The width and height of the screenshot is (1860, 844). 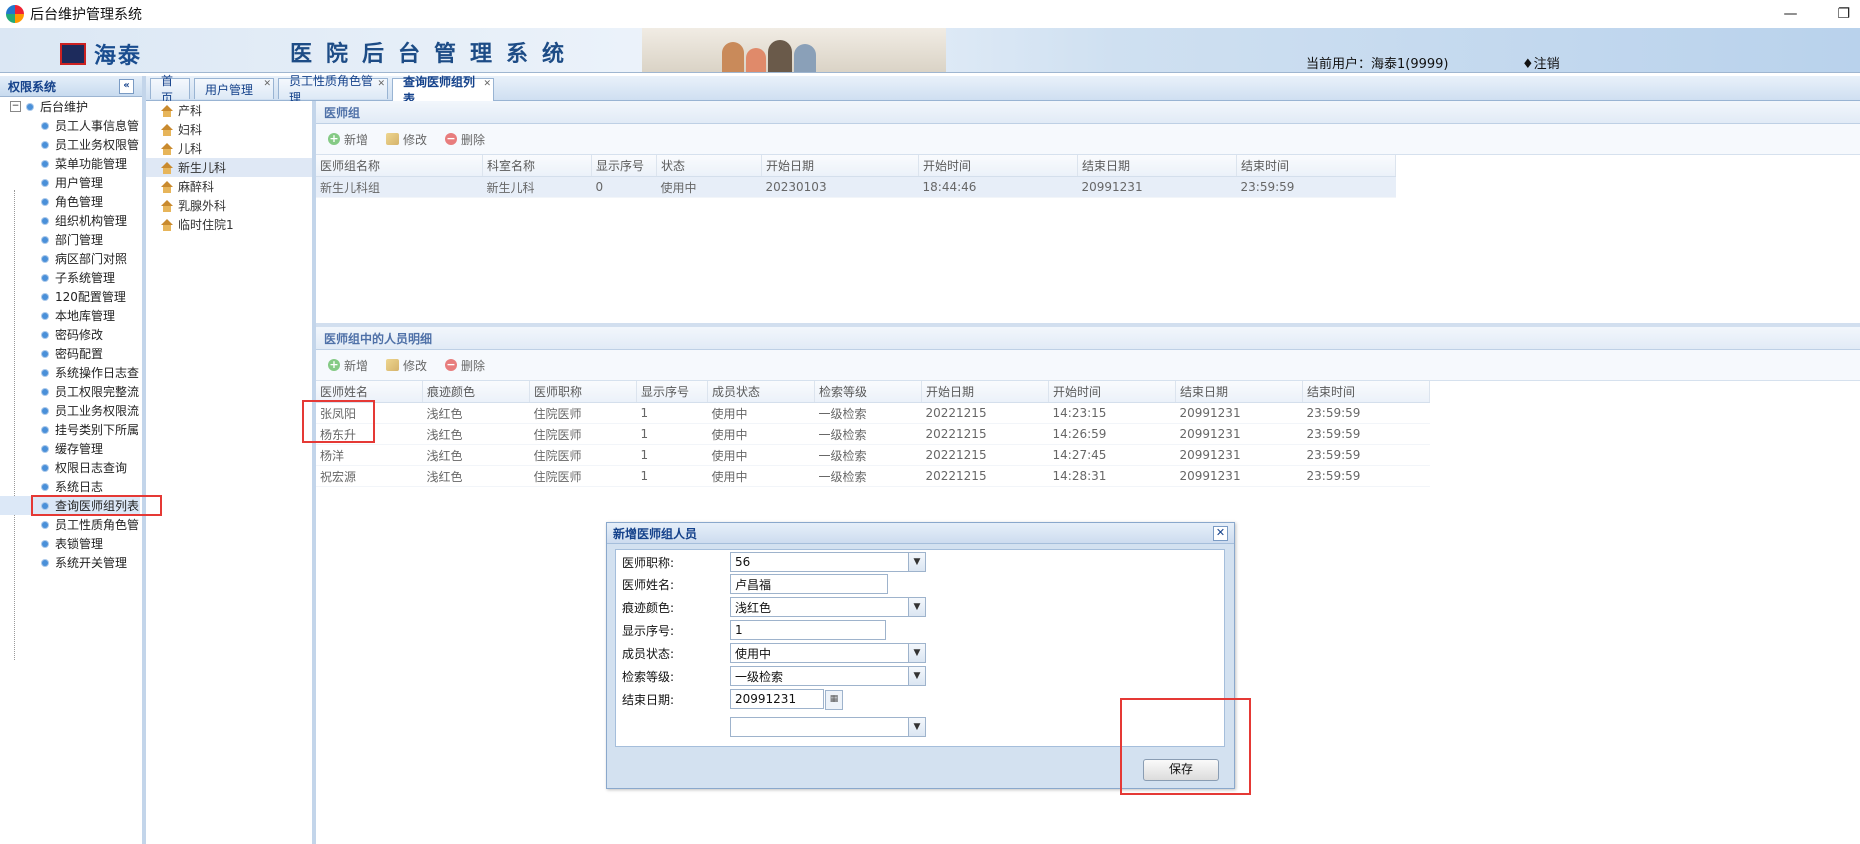 I want to click on tab-home: 首页, so click(x=170, y=89).